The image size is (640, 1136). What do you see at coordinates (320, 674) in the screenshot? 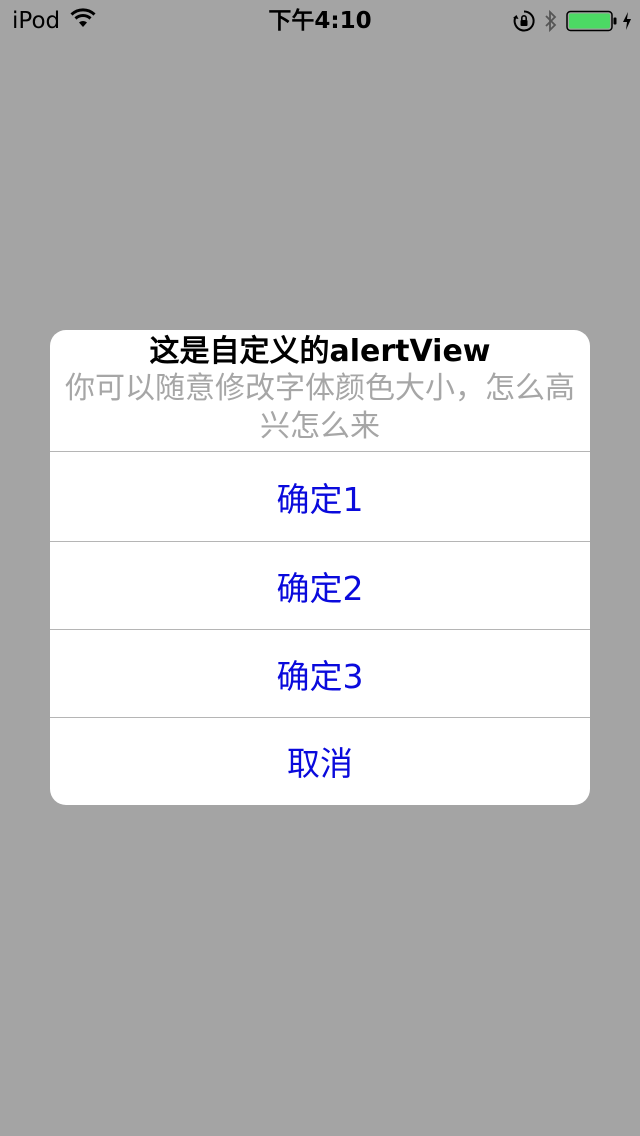
I see `confirm-3-button: 确定3` at bounding box center [320, 674].